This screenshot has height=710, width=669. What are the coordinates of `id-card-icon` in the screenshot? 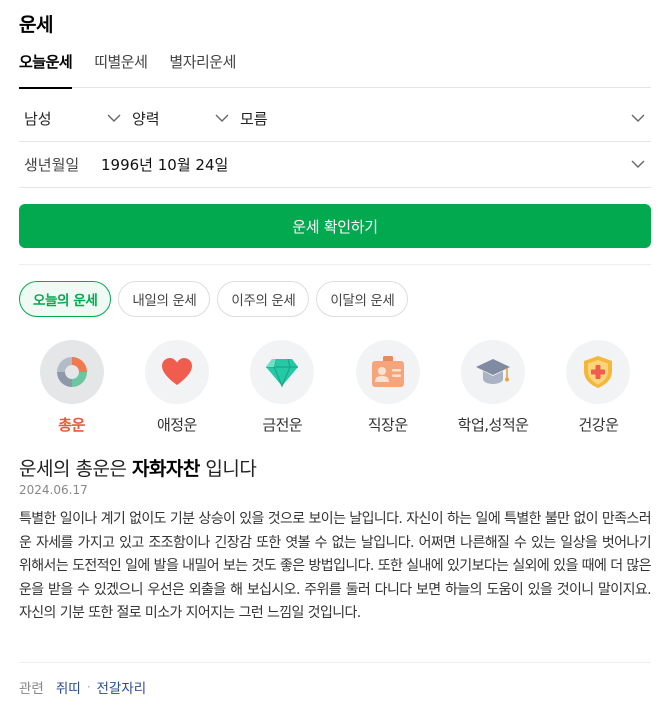 It's located at (387, 371).